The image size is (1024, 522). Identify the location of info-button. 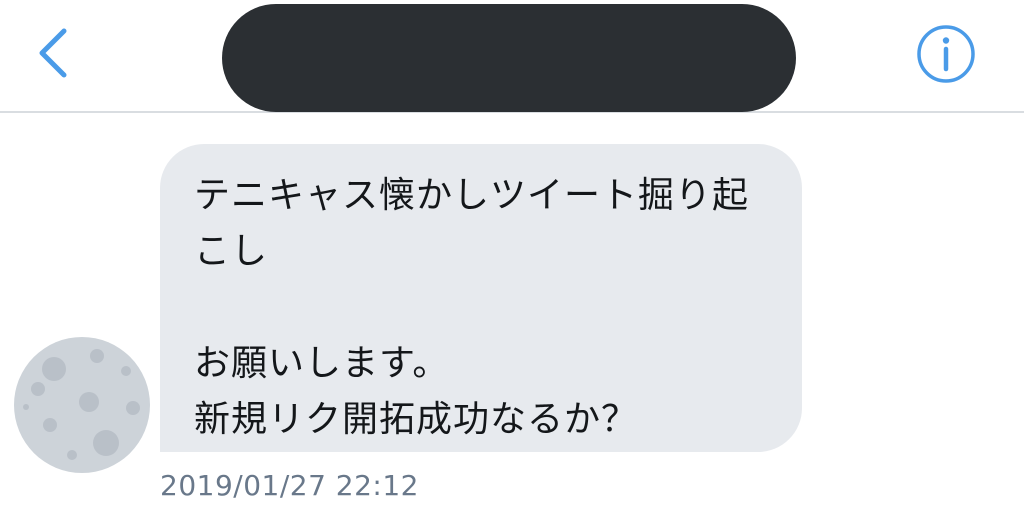
(946, 54).